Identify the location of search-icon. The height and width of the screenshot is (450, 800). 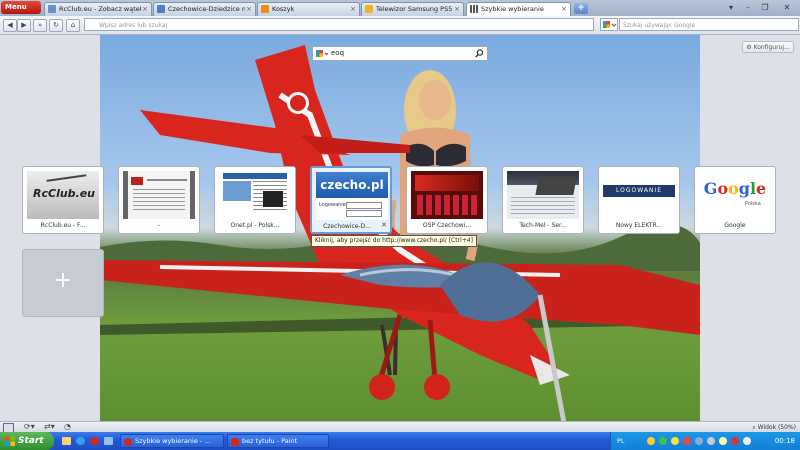
(479, 53).